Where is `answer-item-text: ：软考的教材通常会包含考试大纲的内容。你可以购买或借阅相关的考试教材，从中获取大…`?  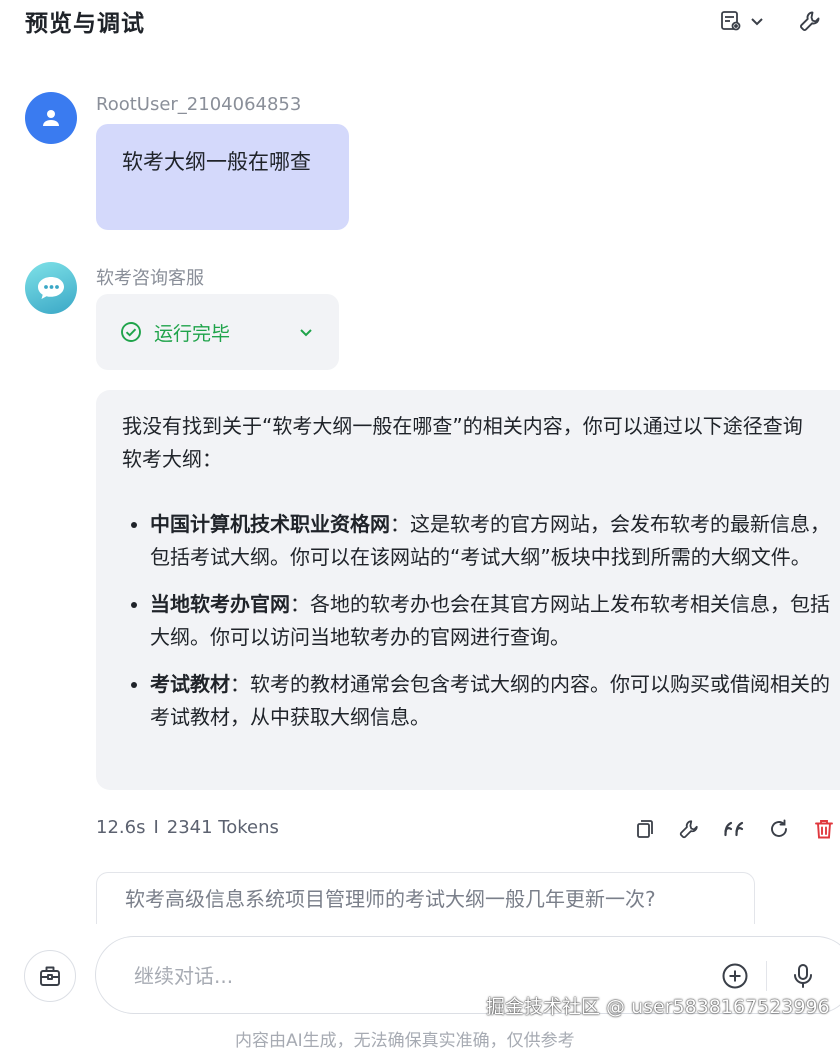
answer-item-text: ：软考的教材通常会包含考试大纲的内容。你可以购买或借阅相关的考试教材，从中获取大… is located at coordinates (490, 700).